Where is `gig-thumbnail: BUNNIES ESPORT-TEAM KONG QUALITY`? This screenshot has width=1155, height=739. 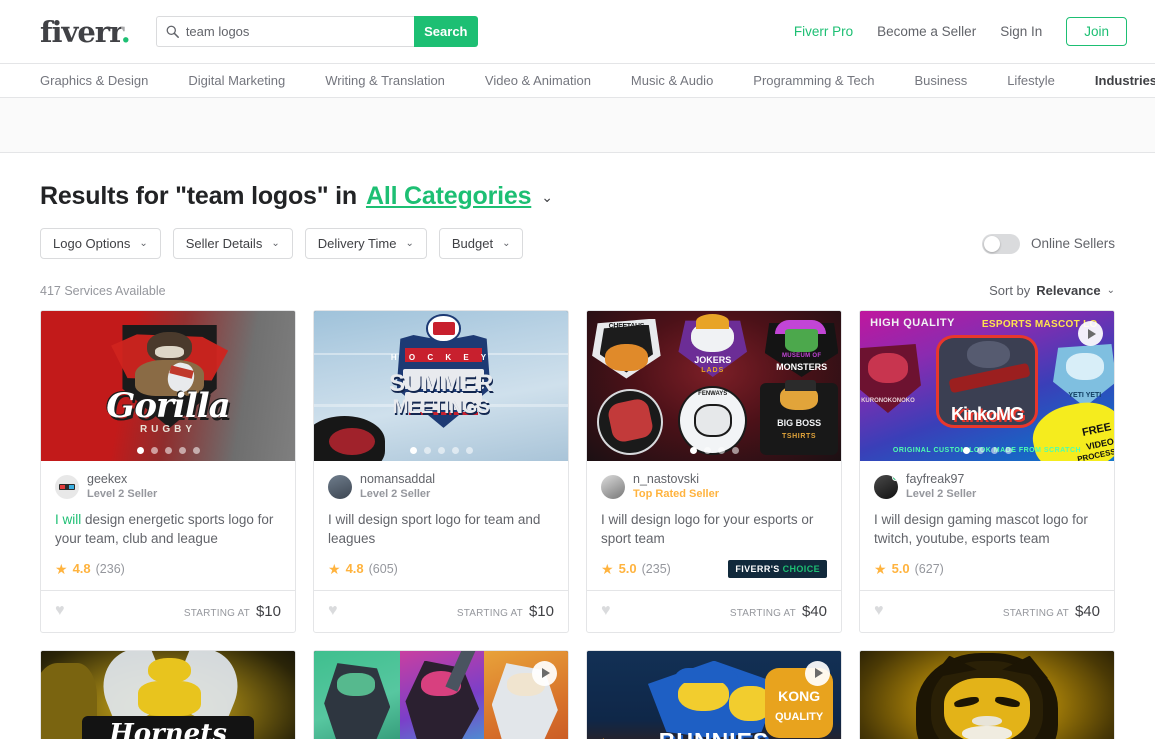
gig-thumbnail: BUNNIES ESPORT-TEAM KONG QUALITY is located at coordinates (714, 694).